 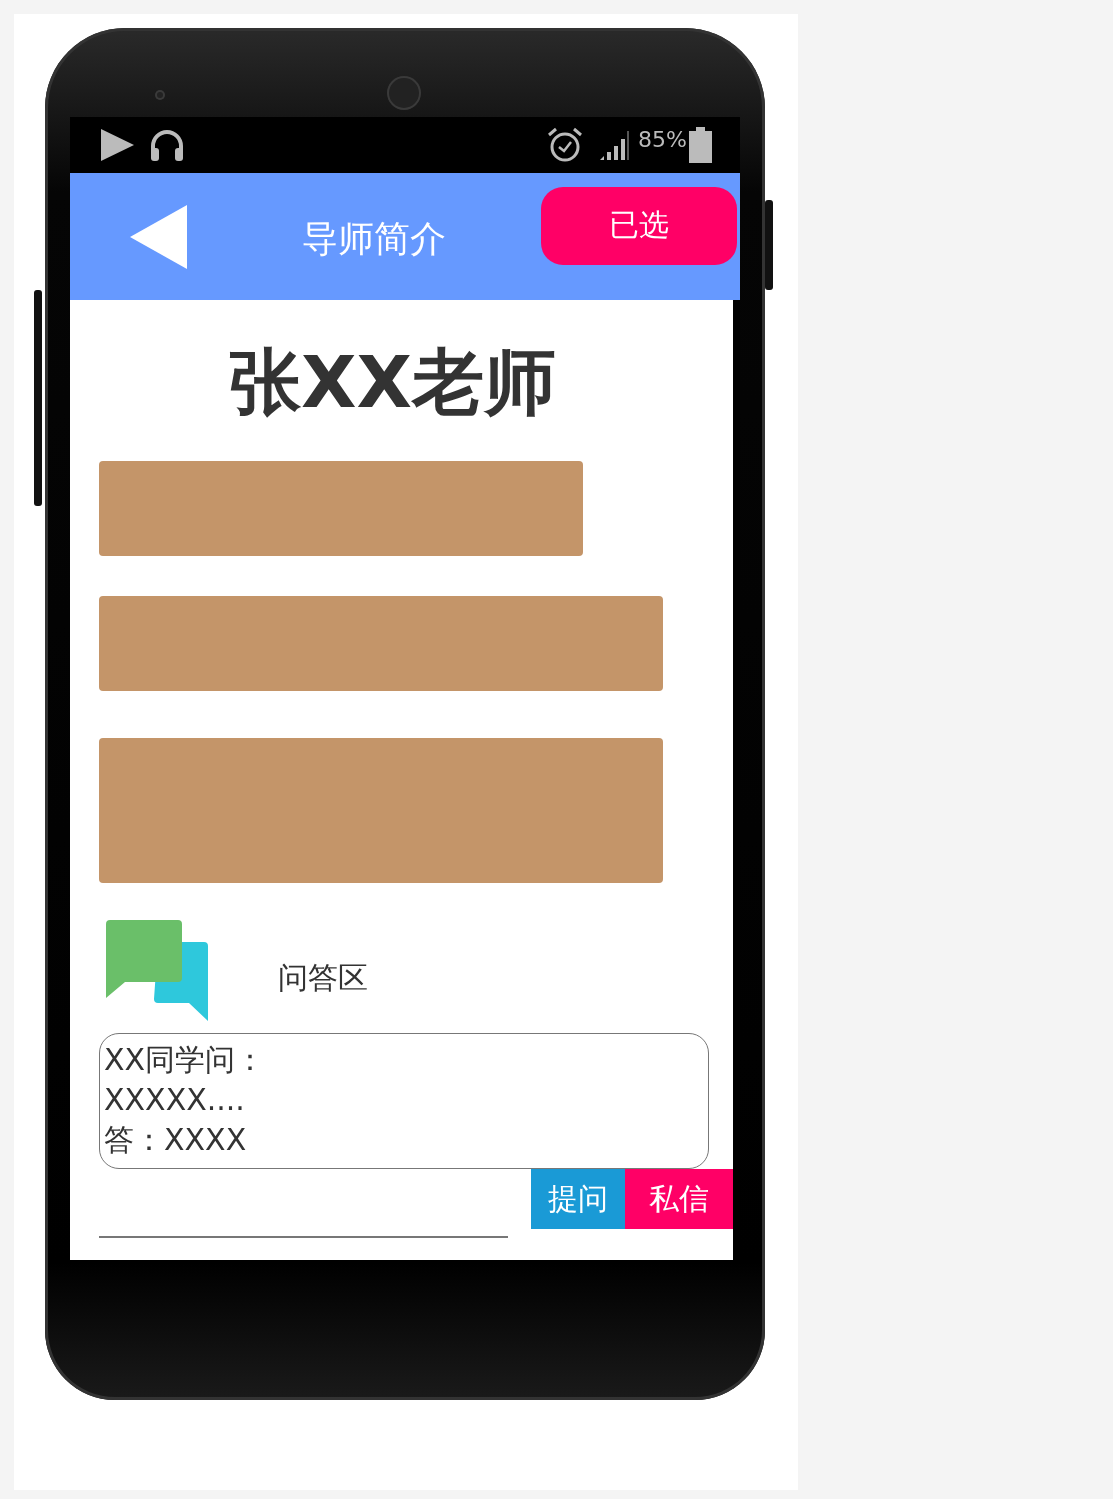 What do you see at coordinates (160, 95) in the screenshot?
I see `camera-icon` at bounding box center [160, 95].